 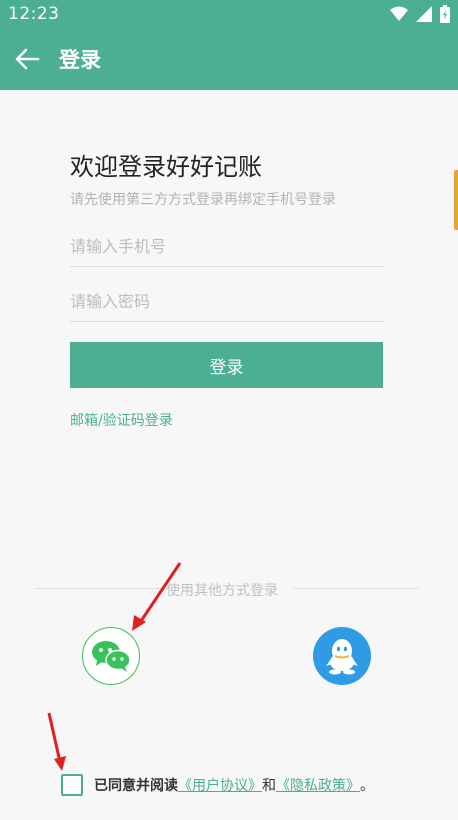 What do you see at coordinates (166, 167) in the screenshot?
I see `welcome-title: 欢迎登录好好记账` at bounding box center [166, 167].